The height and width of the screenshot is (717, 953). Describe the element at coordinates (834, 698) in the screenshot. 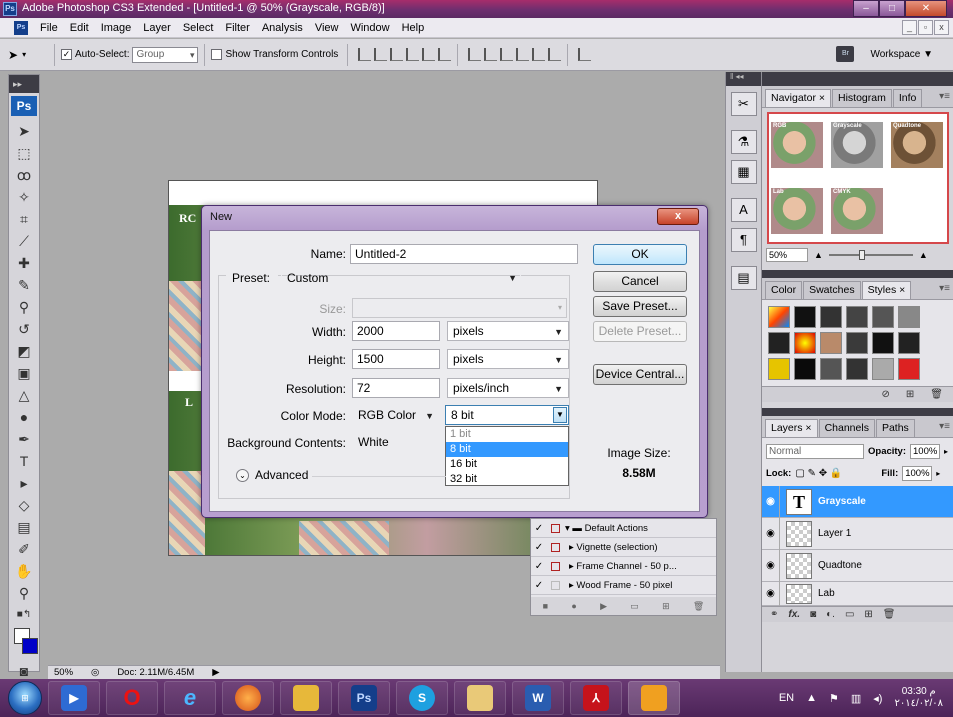

I see `action-center-icon: ⚑` at that location.